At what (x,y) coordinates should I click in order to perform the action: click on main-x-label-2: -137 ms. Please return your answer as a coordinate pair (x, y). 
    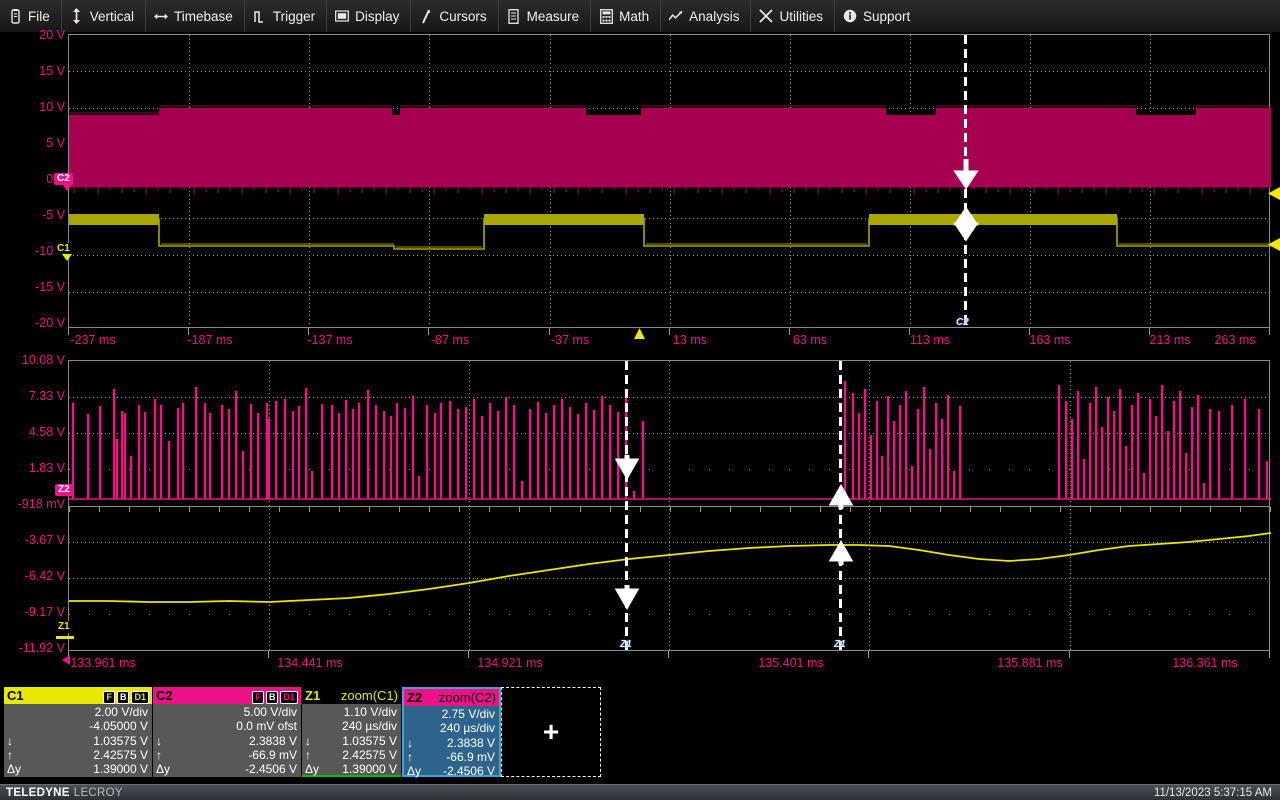
    Looking at the image, I should click on (330, 340).